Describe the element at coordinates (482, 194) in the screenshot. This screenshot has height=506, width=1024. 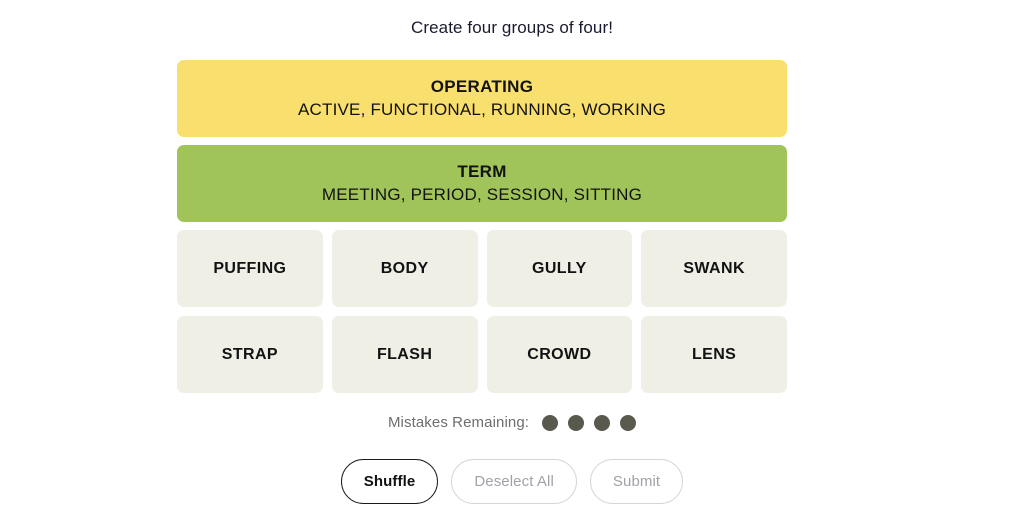
I see `solved-group-members: MEETING, PERIOD, SESSION, SITTING` at that location.